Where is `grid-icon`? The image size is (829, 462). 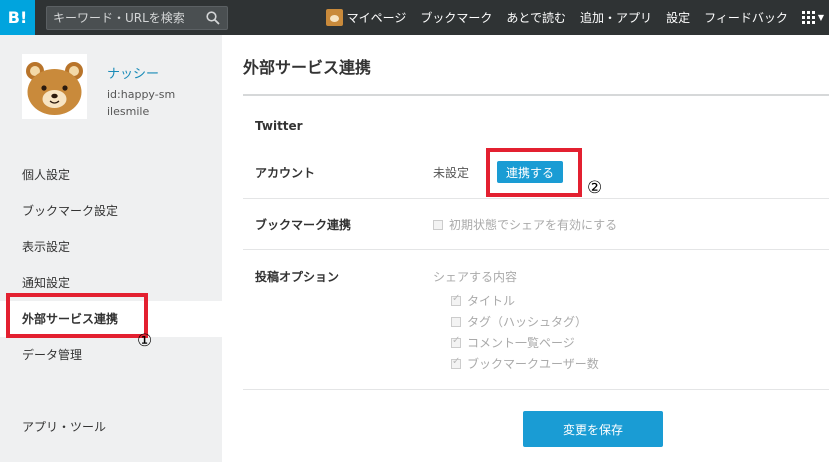
grid-icon is located at coordinates (808, 17).